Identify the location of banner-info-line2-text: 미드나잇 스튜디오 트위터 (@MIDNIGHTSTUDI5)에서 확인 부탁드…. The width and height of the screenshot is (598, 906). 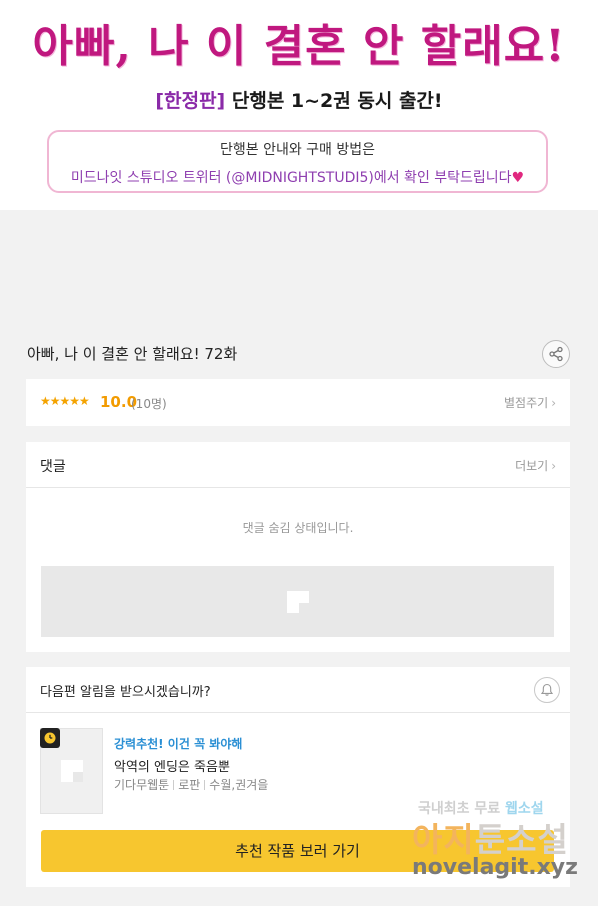
(291, 178).